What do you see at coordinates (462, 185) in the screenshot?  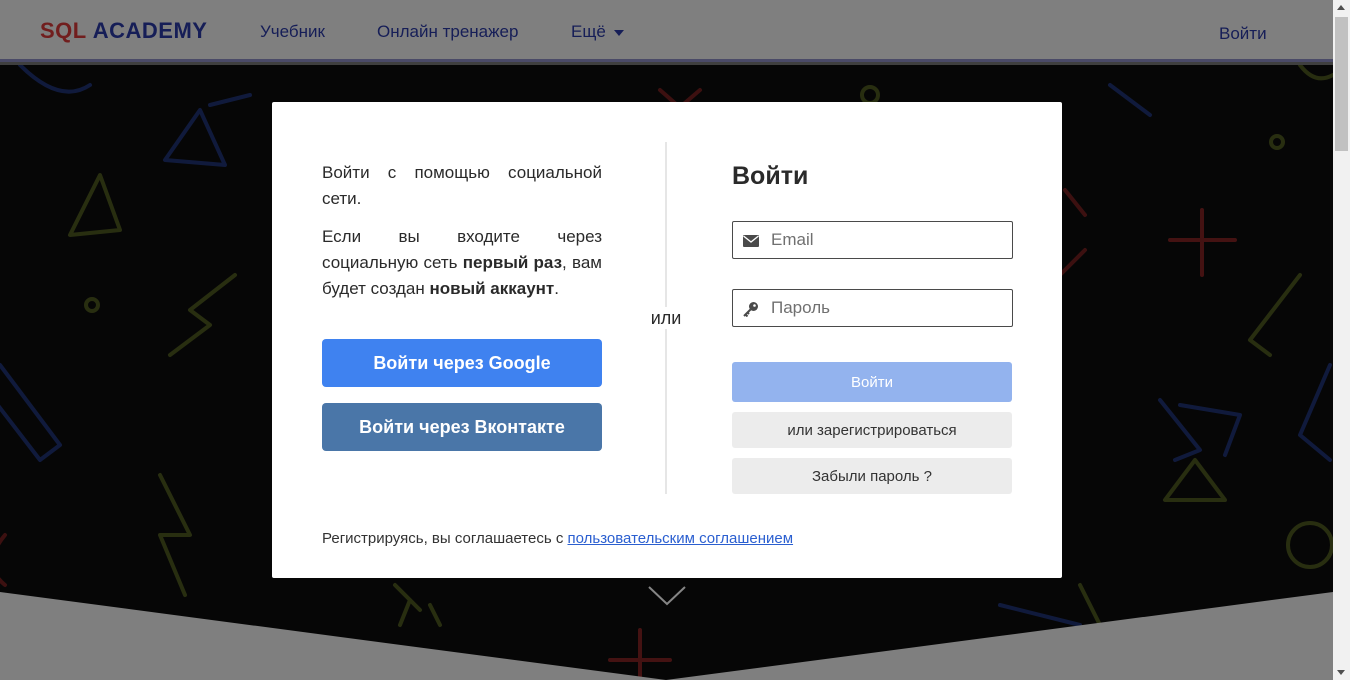 I see `social-intro-text: Войти с помощью социальной сети.` at bounding box center [462, 185].